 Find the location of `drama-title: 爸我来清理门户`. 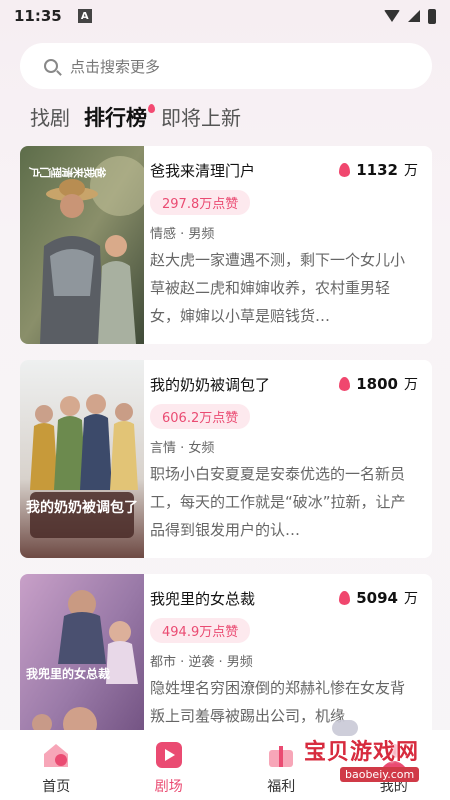

drama-title: 爸我来清理门户 is located at coordinates (203, 171).